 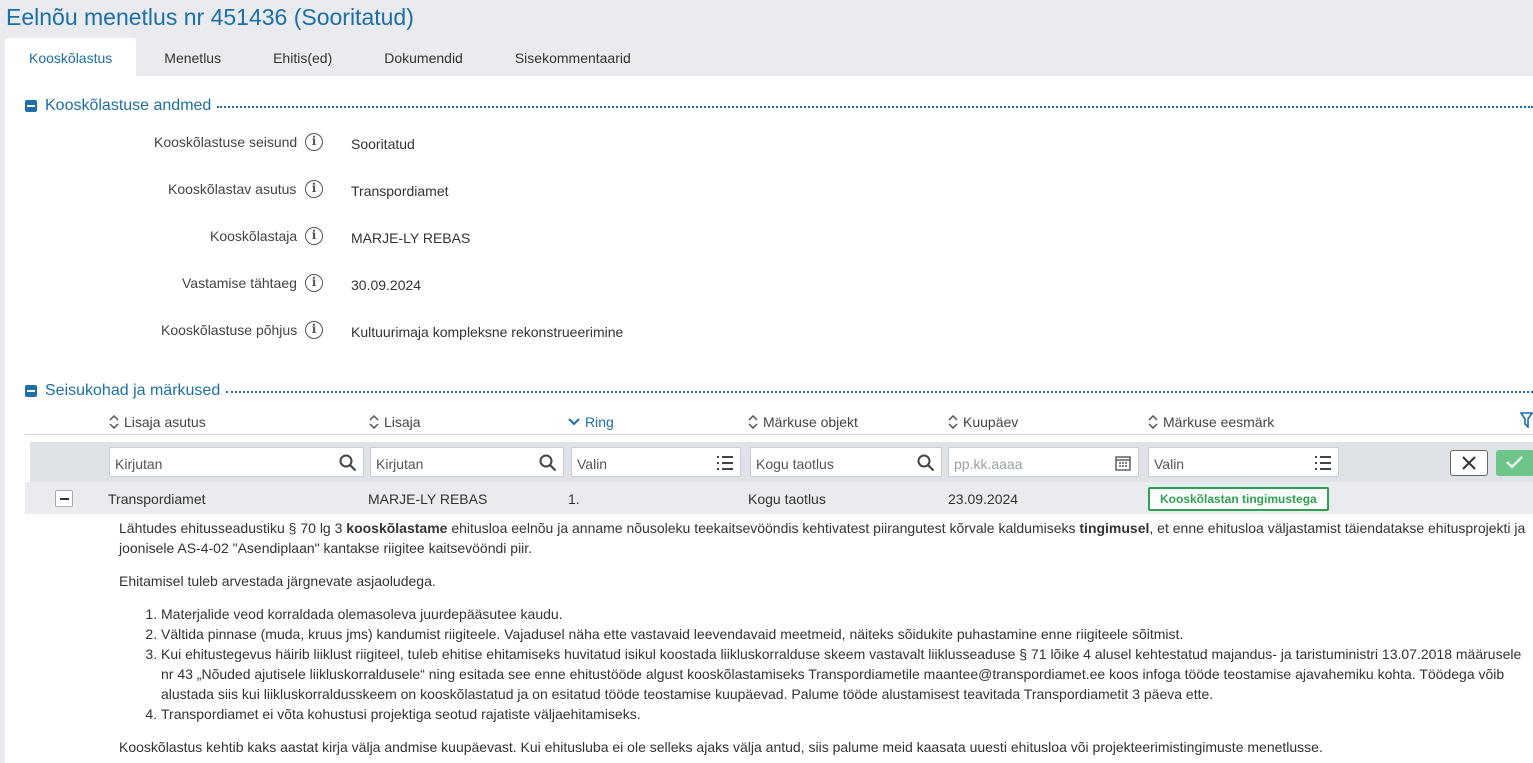 What do you see at coordinates (991, 422) in the screenshot?
I see `column-label: Kuupäev` at bounding box center [991, 422].